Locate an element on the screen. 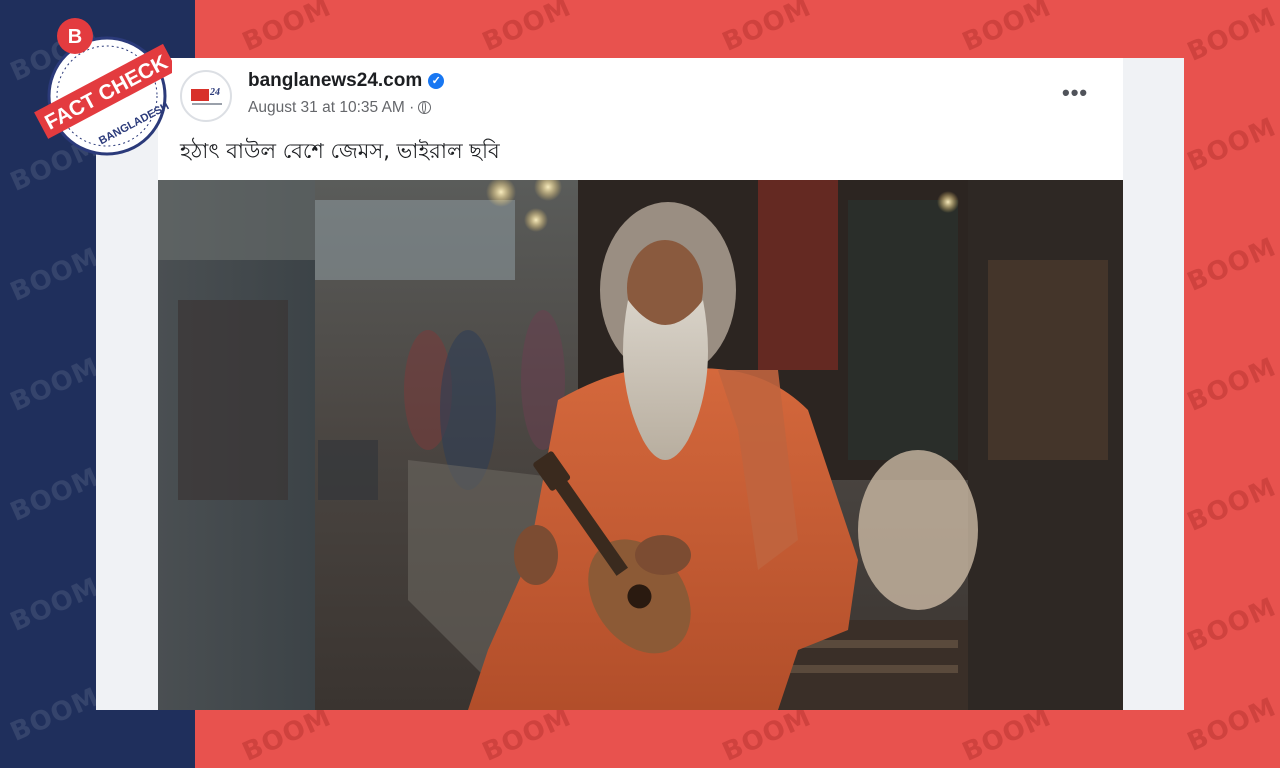 This screenshot has width=1280, height=768. globe-icon is located at coordinates (425, 107).